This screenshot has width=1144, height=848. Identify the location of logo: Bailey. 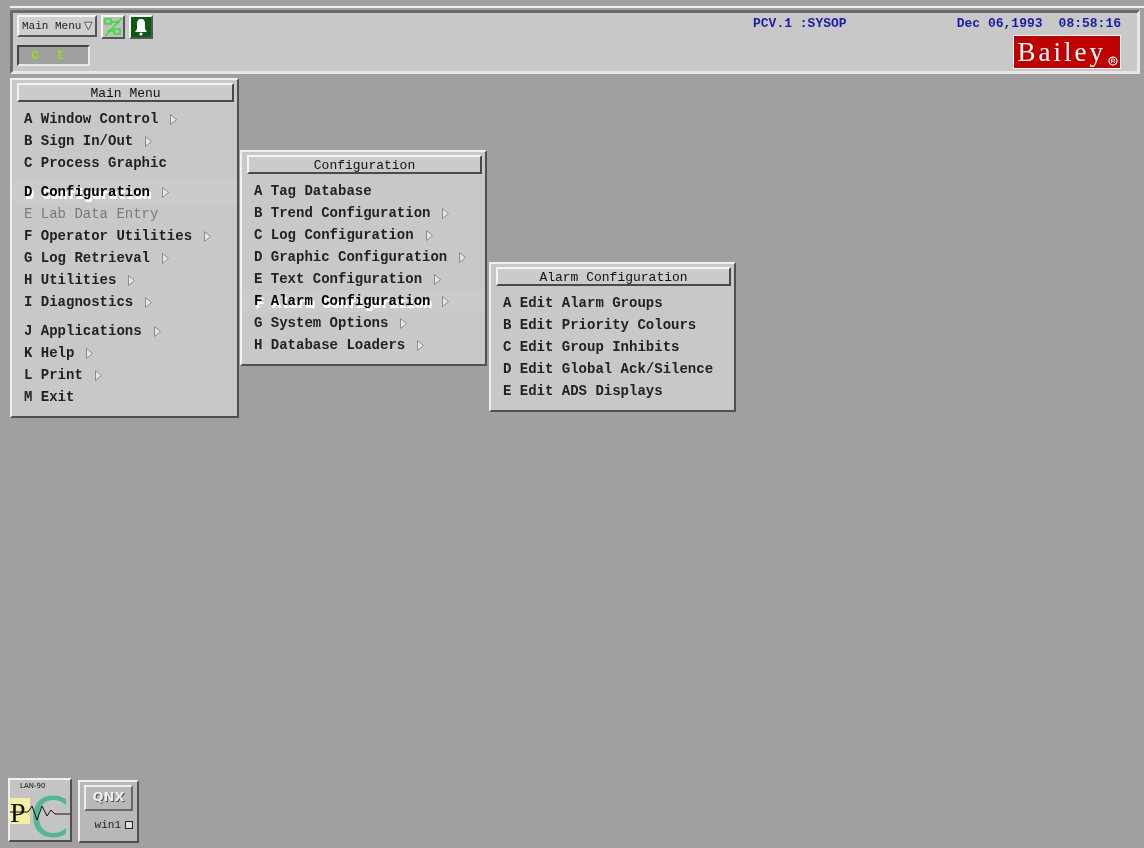
(1066, 52).